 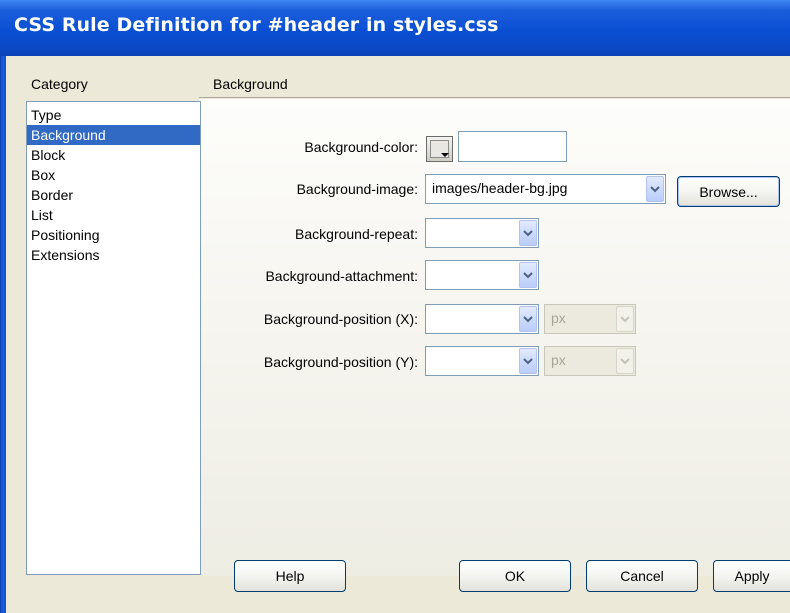 I want to click on category-item-border: Border, so click(x=113, y=195).